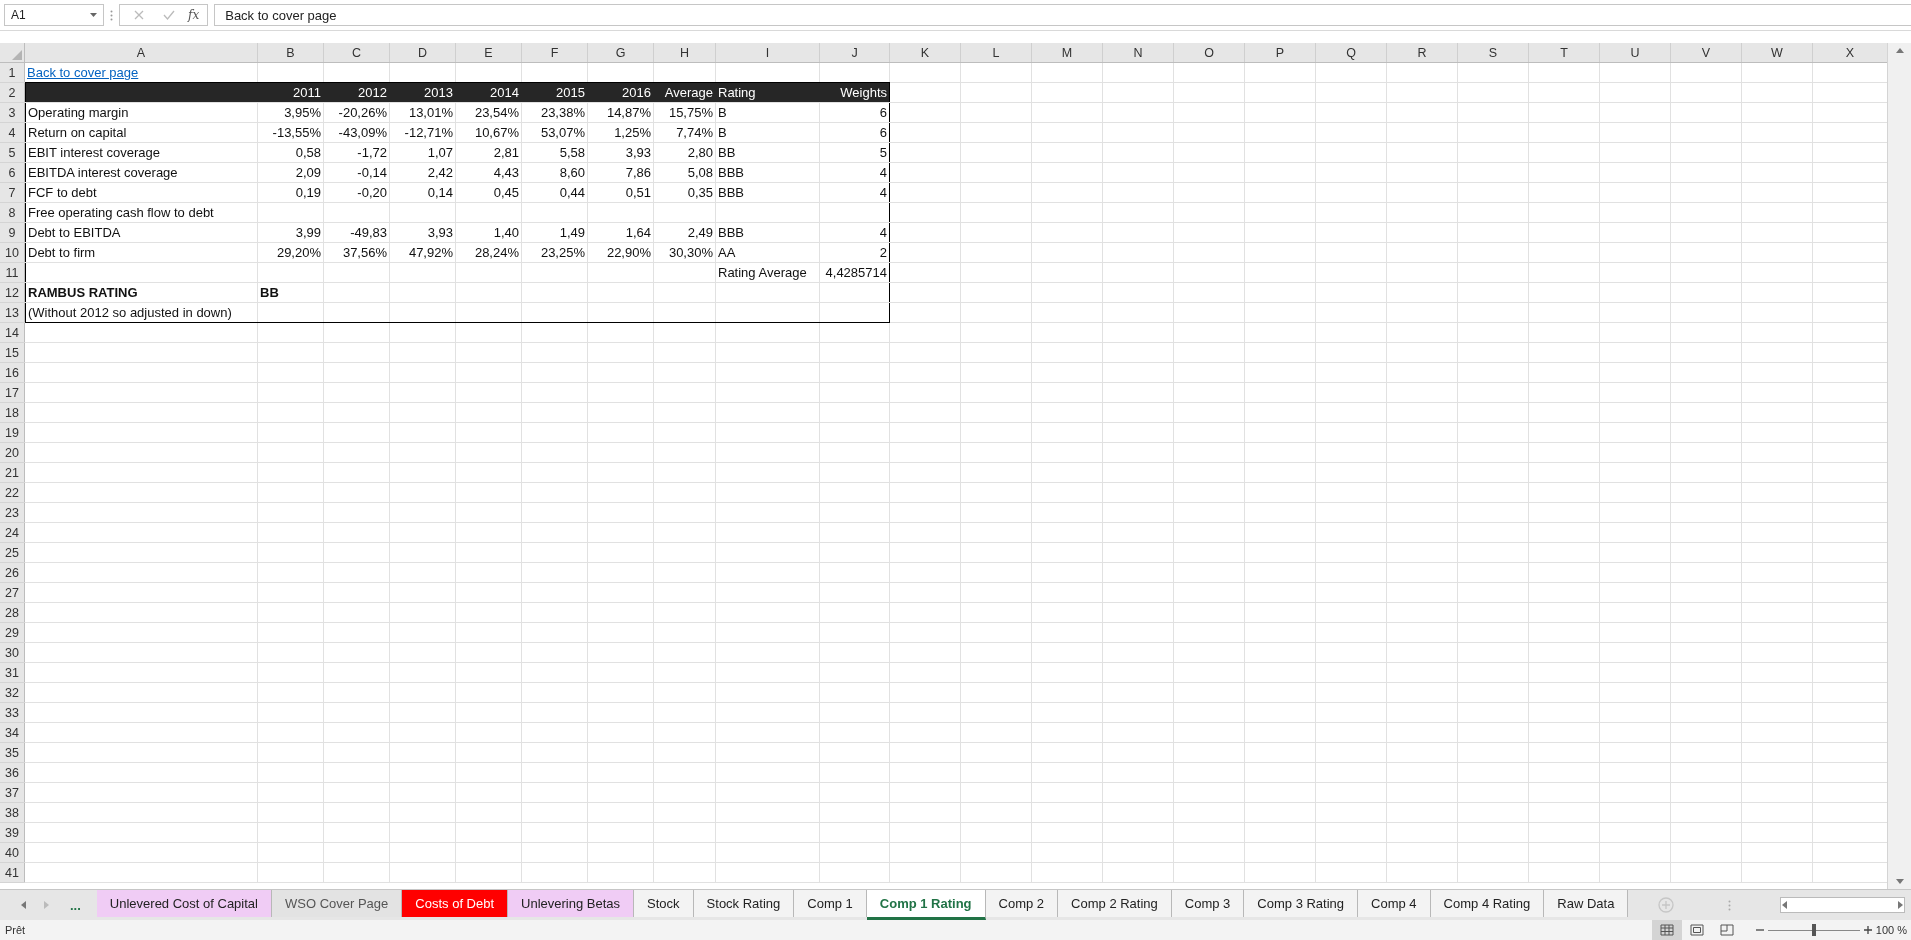 This screenshot has width=1911, height=940. What do you see at coordinates (1899, 51) in the screenshot?
I see `scroll-up-icon` at bounding box center [1899, 51].